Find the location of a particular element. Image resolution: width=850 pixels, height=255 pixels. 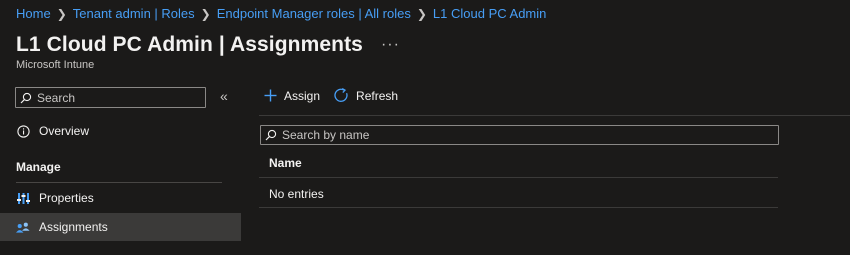

sidebar-item-properties: Properties is located at coordinates (120, 198).